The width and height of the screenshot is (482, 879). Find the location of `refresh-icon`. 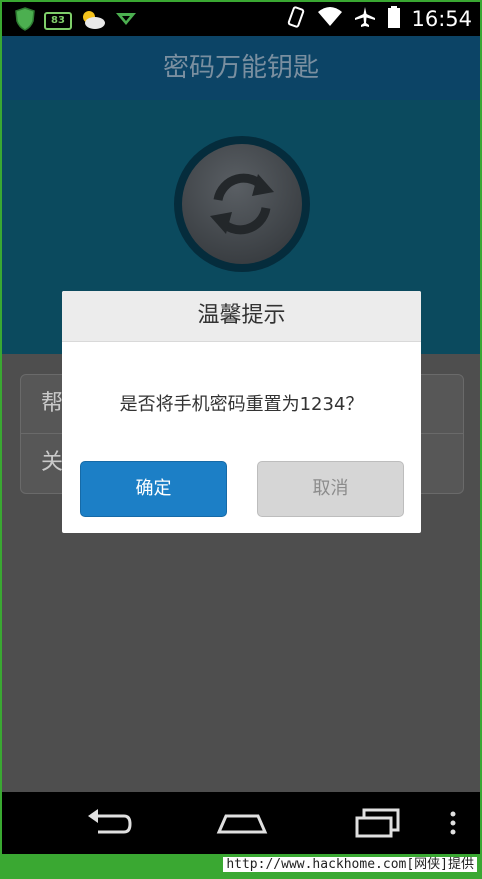

refresh-icon is located at coordinates (242, 204).